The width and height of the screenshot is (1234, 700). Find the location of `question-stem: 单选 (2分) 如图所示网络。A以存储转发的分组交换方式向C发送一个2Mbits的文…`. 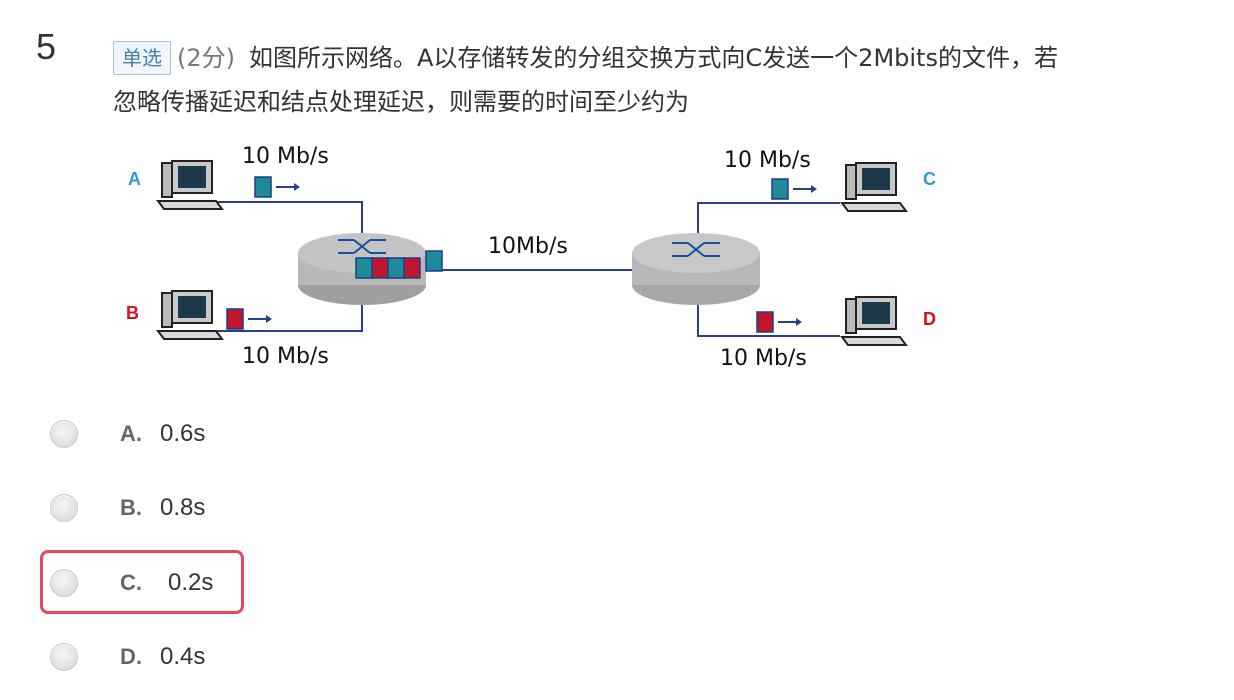

question-stem: 单选 (2分) 如图所示网络。A以存储转发的分组交换方式向C发送一个2Mbits的文… is located at coordinates (663, 57).